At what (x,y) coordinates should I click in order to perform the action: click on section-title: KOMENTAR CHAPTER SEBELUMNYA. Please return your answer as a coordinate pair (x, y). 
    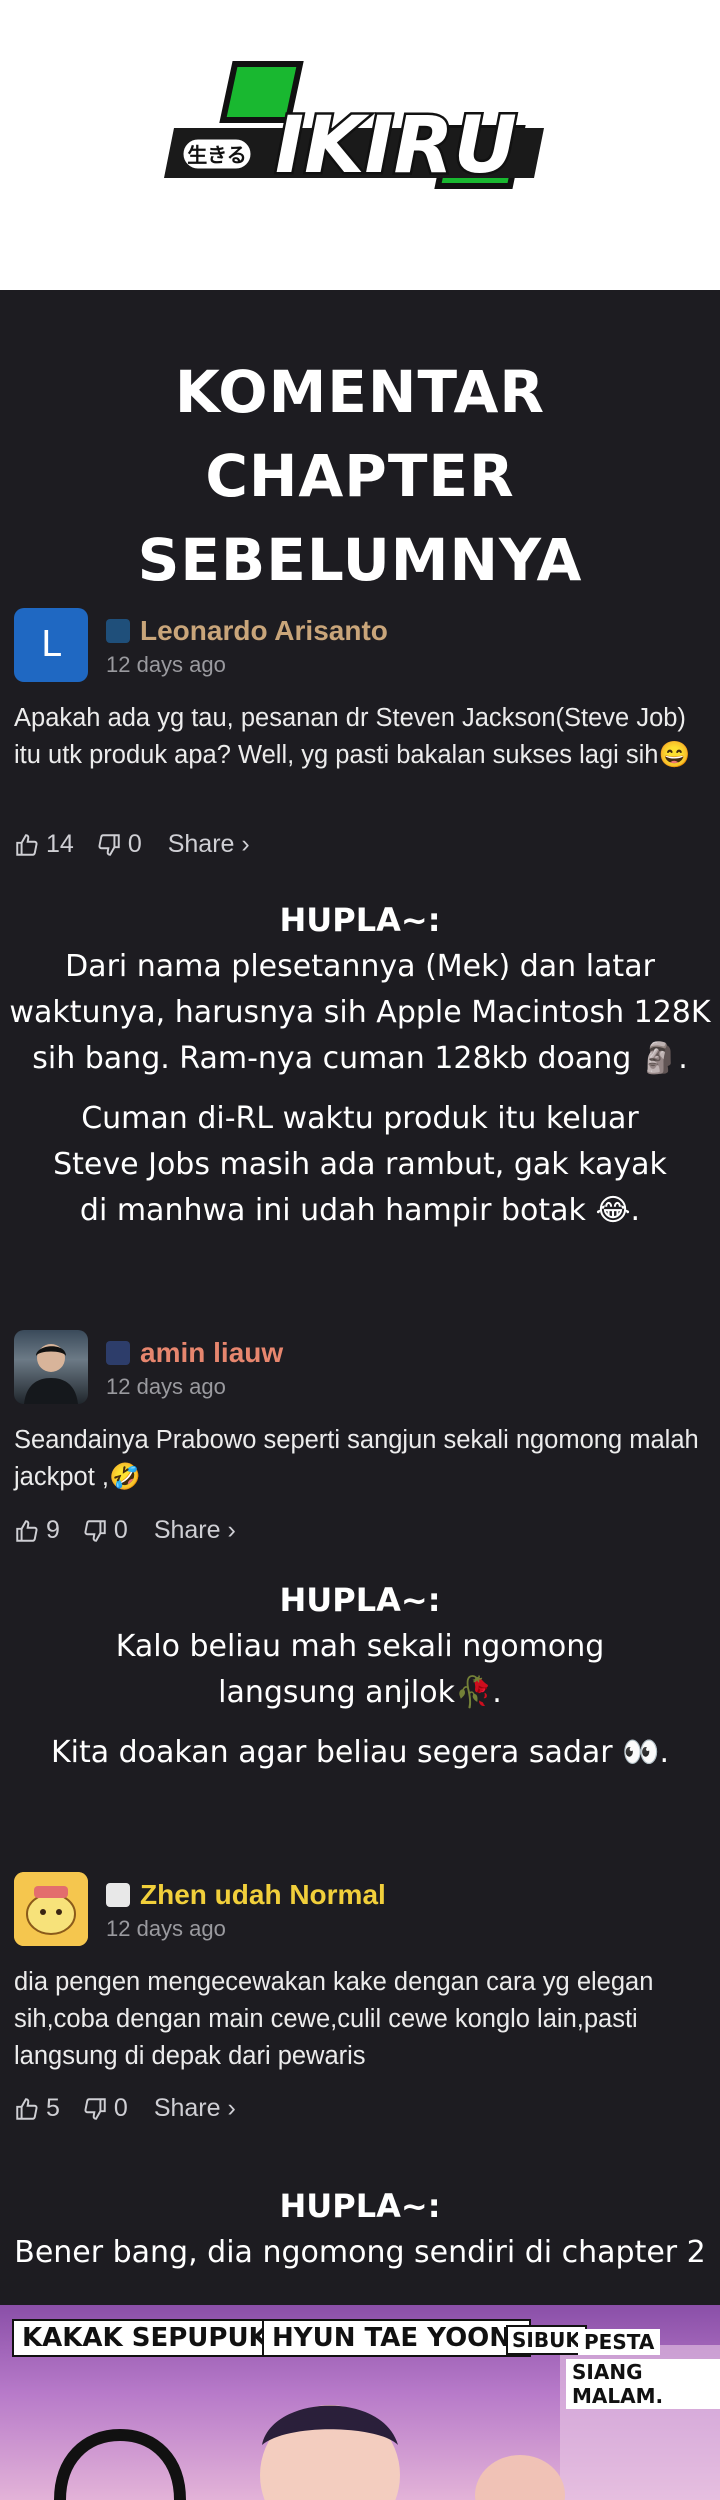
    Looking at the image, I should click on (360, 476).